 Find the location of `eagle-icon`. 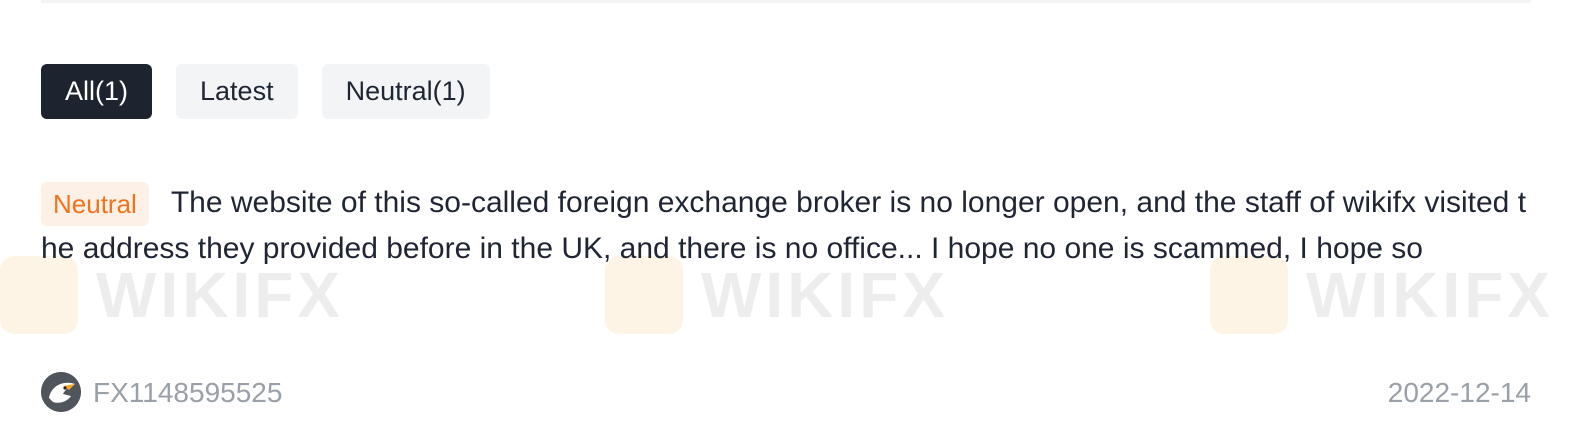

eagle-icon is located at coordinates (61, 392).